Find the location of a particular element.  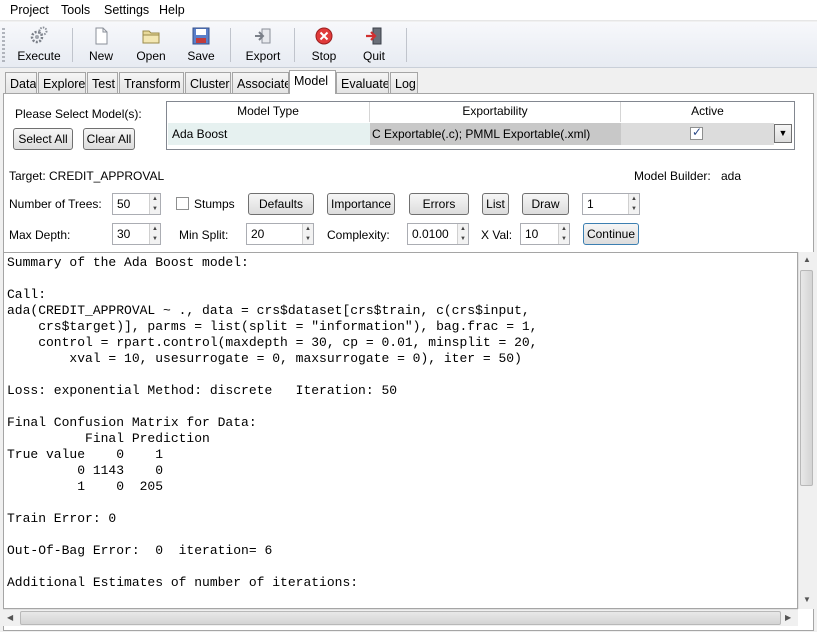

tab-model: Model is located at coordinates (312, 82).